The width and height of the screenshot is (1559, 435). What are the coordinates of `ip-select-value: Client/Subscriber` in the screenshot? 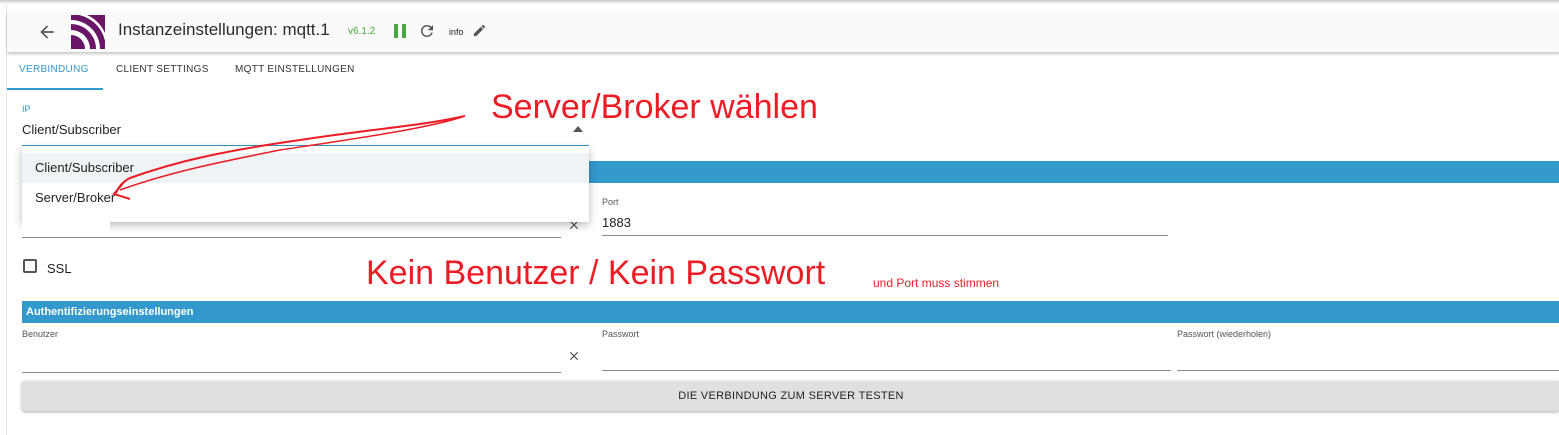 It's located at (71, 129).